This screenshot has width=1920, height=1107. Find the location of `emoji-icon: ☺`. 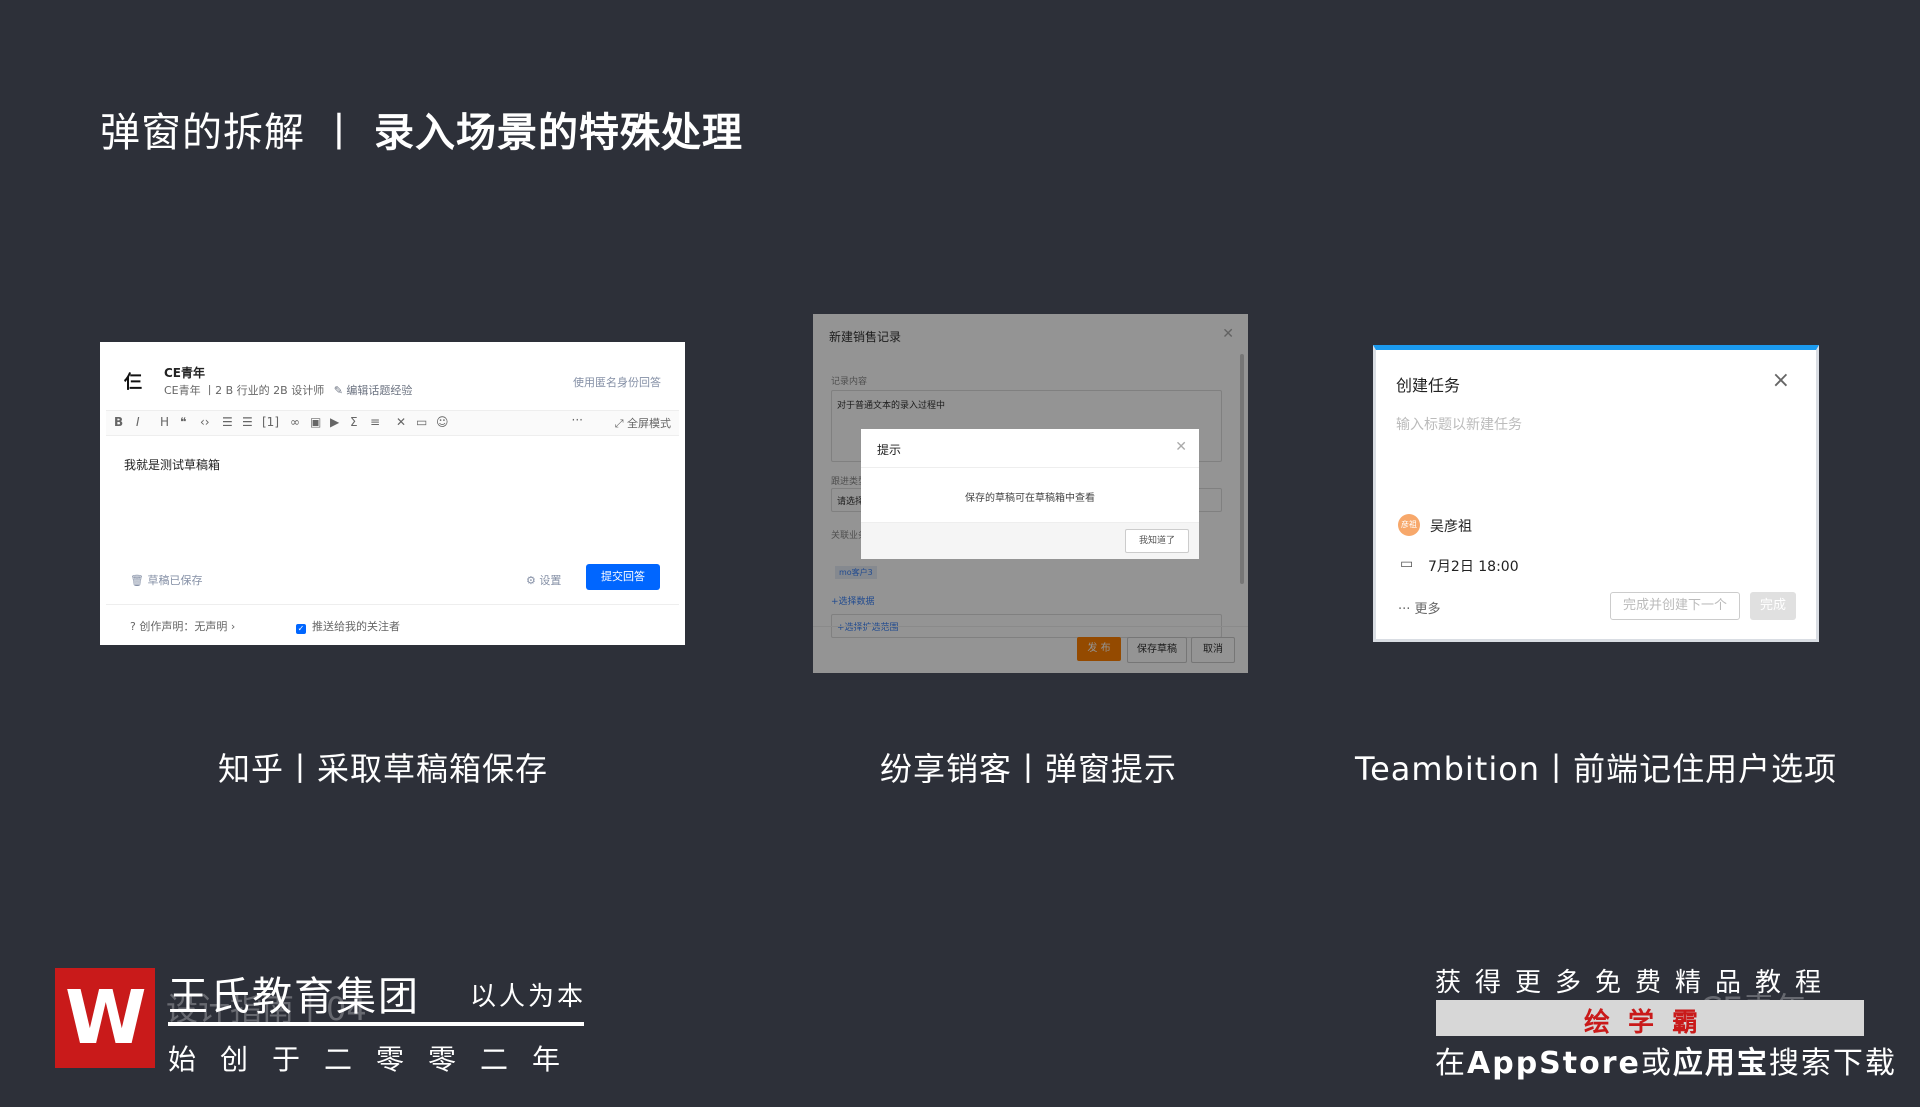

emoji-icon: ☺ is located at coordinates (442, 422).